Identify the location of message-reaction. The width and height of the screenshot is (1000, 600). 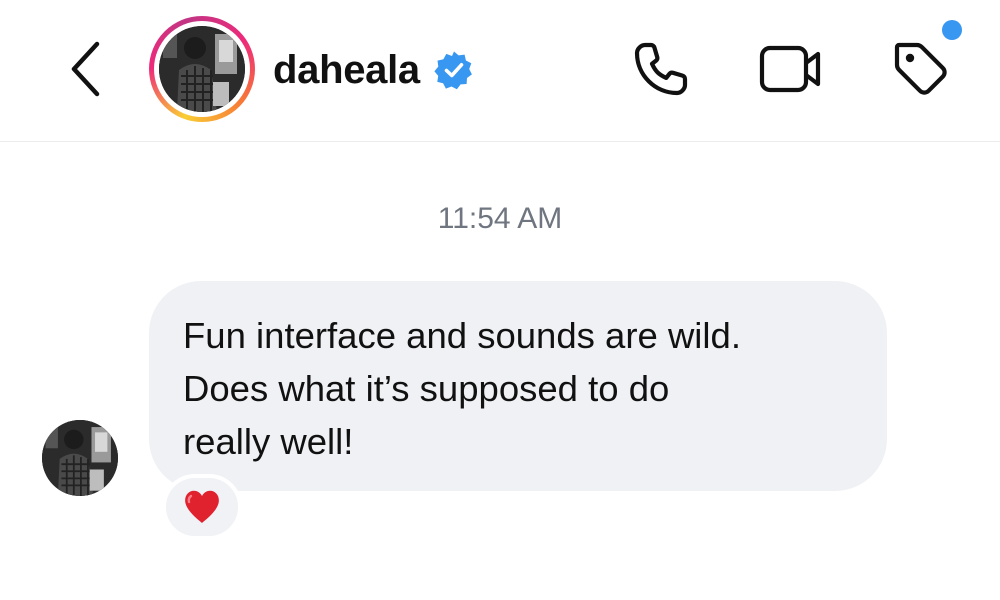
(202, 507).